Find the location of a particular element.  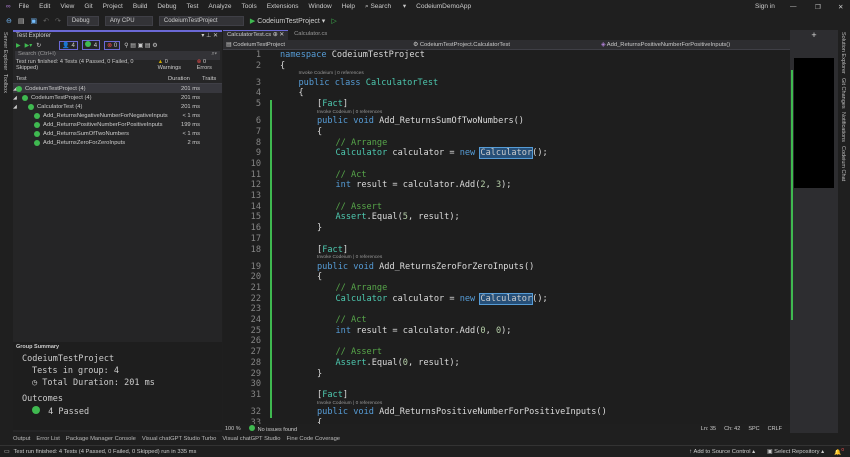

col-indicator: Ch: 42 is located at coordinates (732, 429).